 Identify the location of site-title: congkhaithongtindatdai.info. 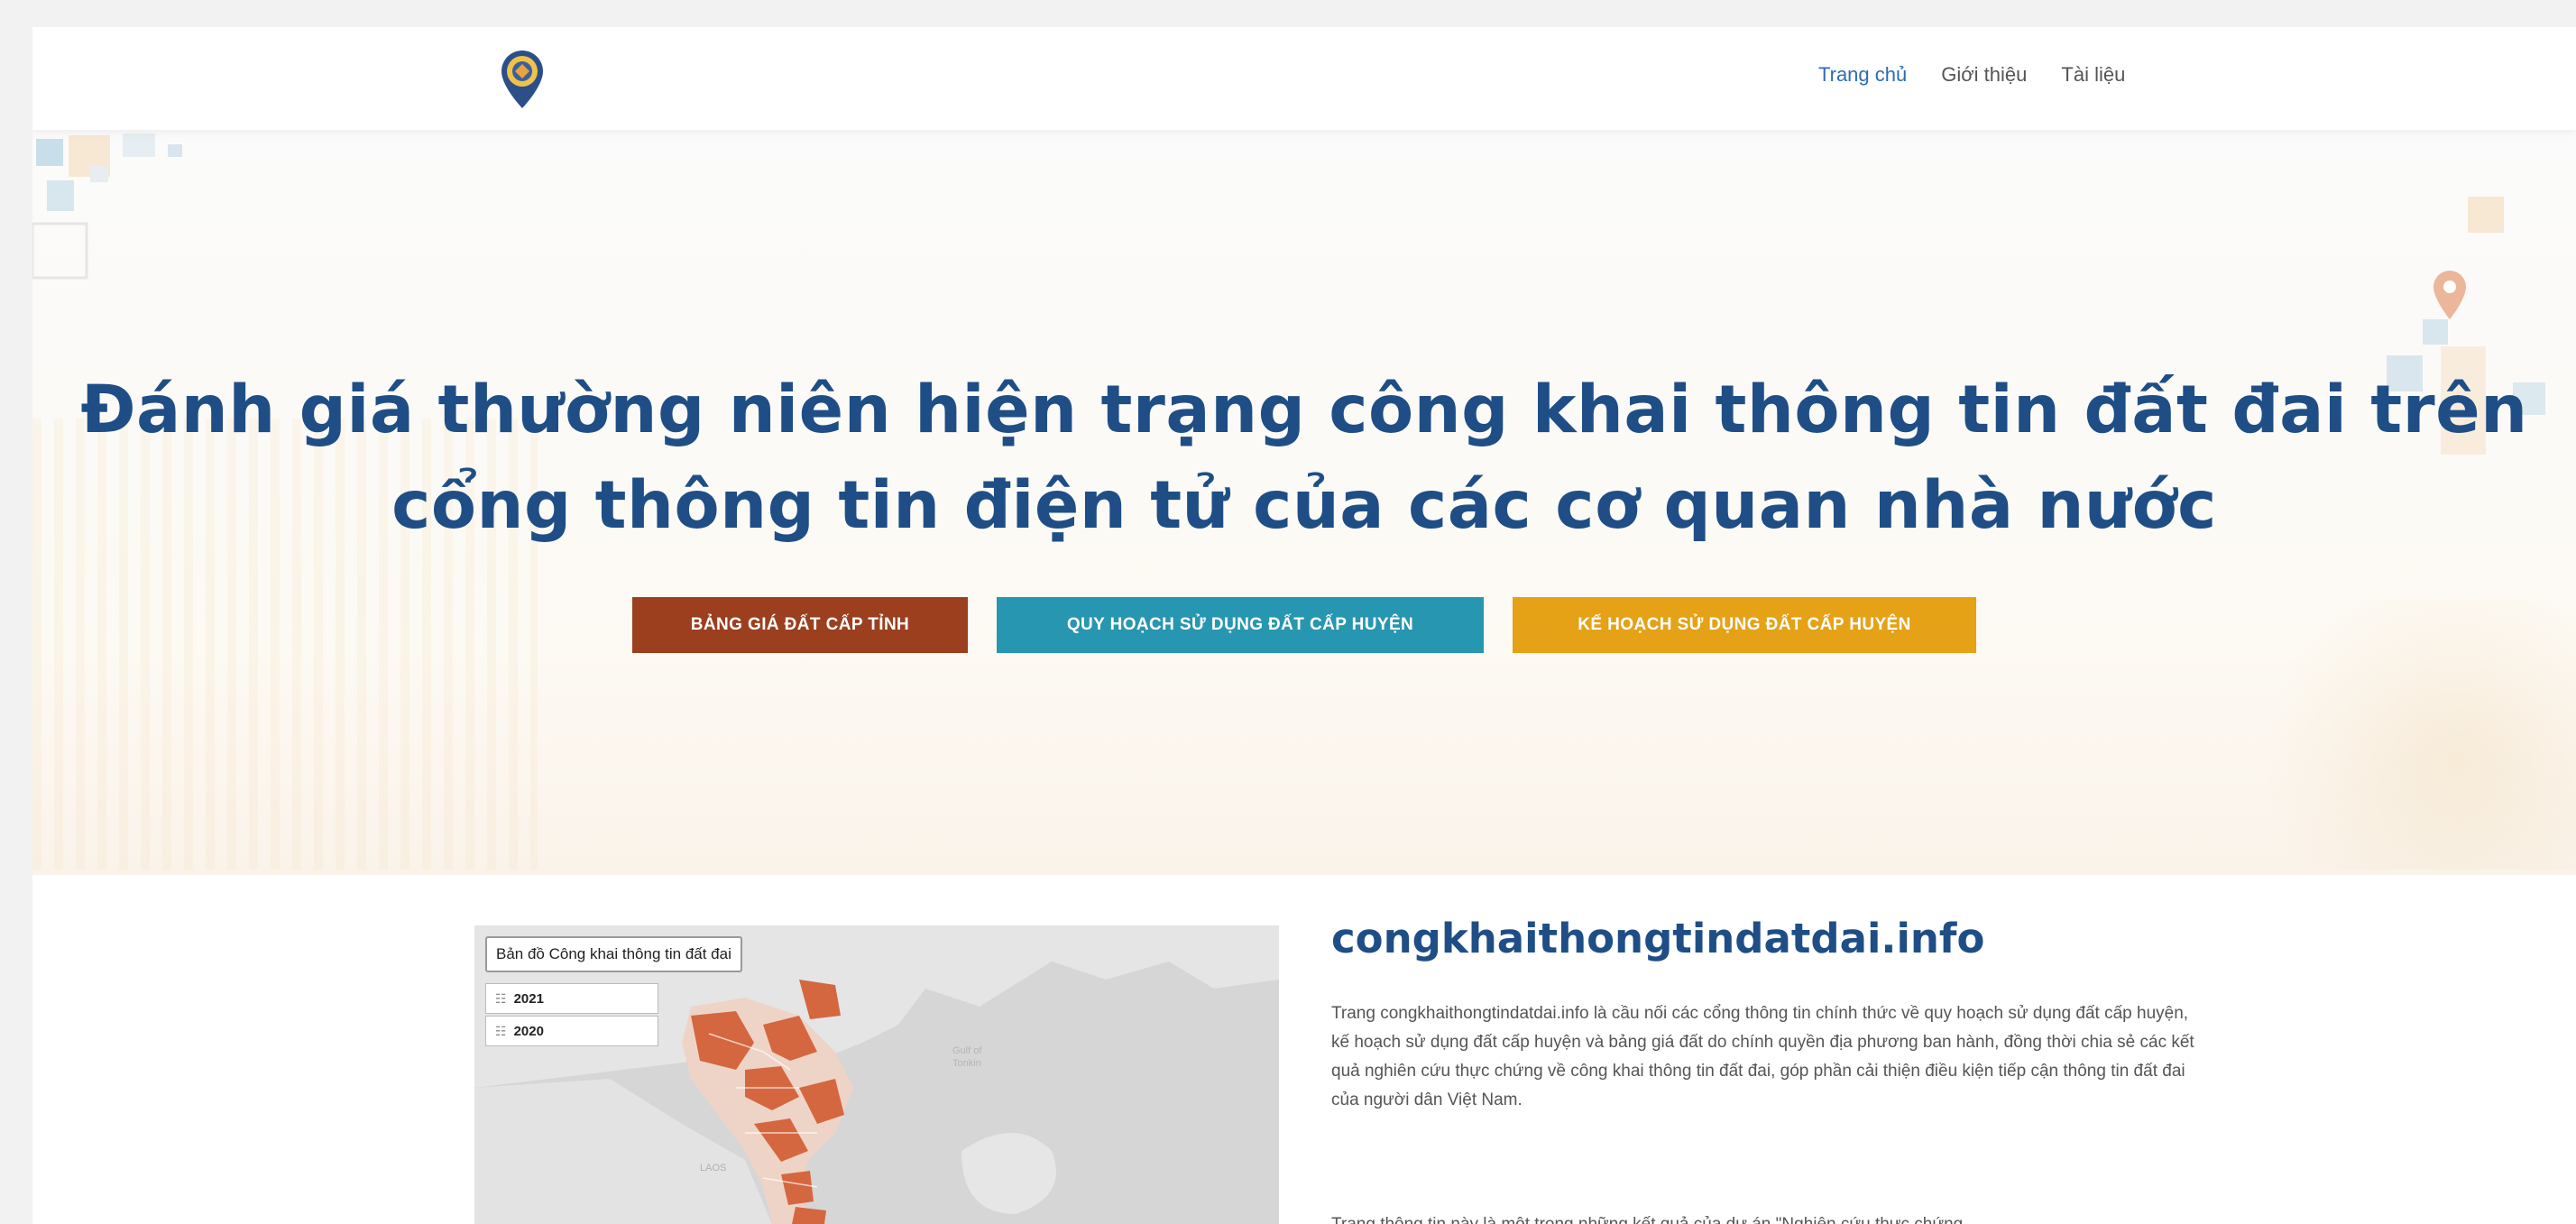
(1658, 939).